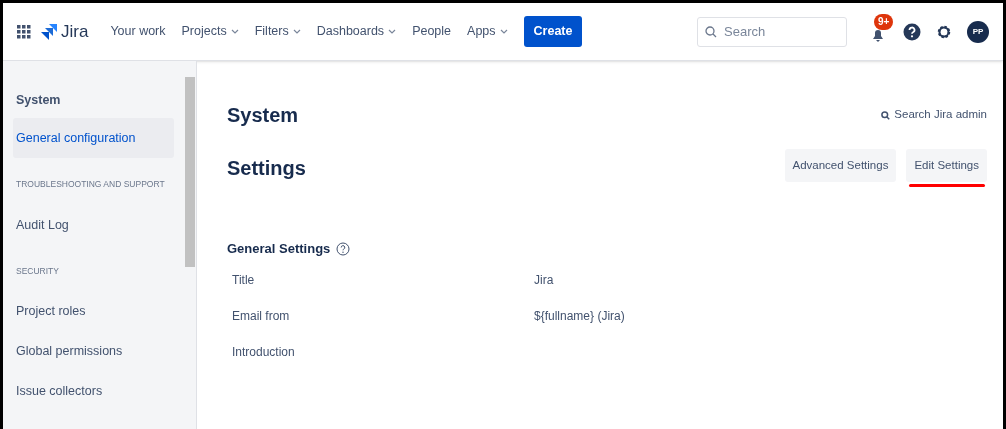  I want to click on sidebar-item: Issue collectors, so click(93, 391).